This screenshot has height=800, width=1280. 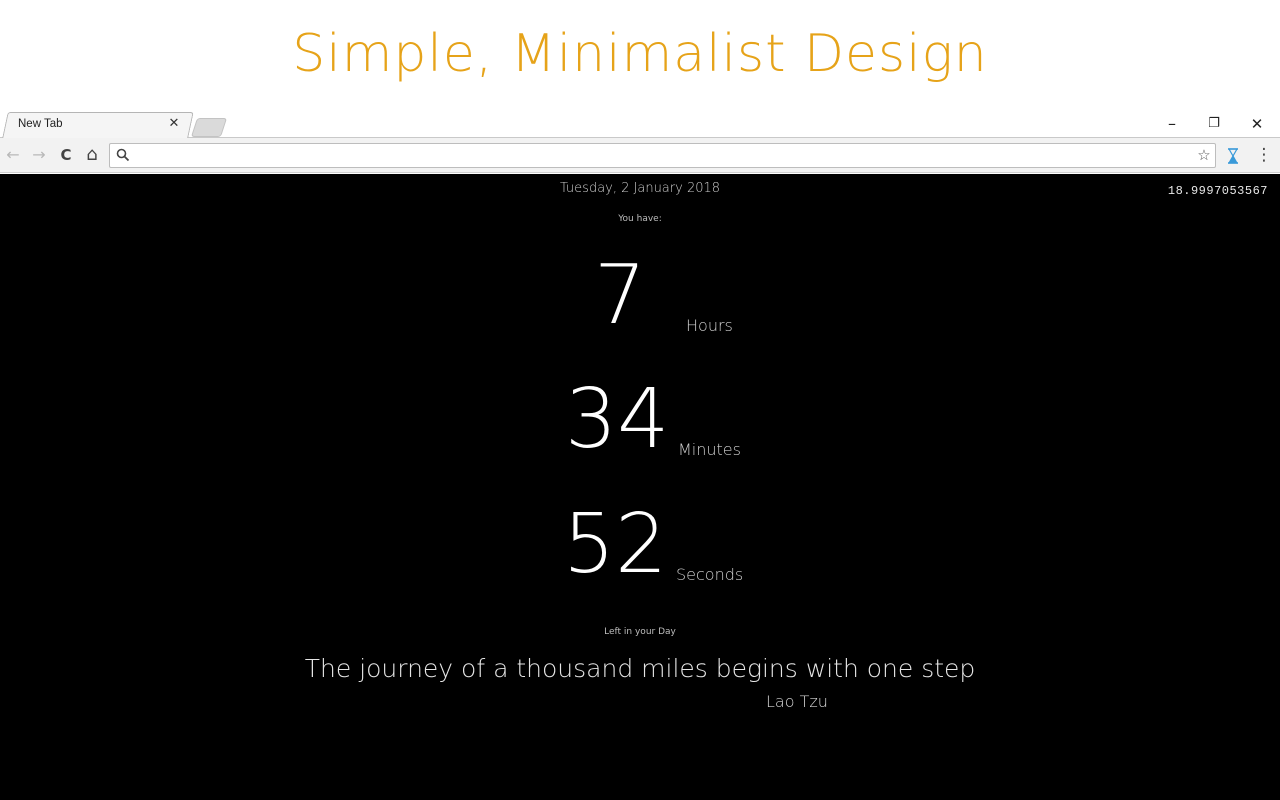 What do you see at coordinates (1217, 191) in the screenshot?
I see `metric-readout: 18.9997053567` at bounding box center [1217, 191].